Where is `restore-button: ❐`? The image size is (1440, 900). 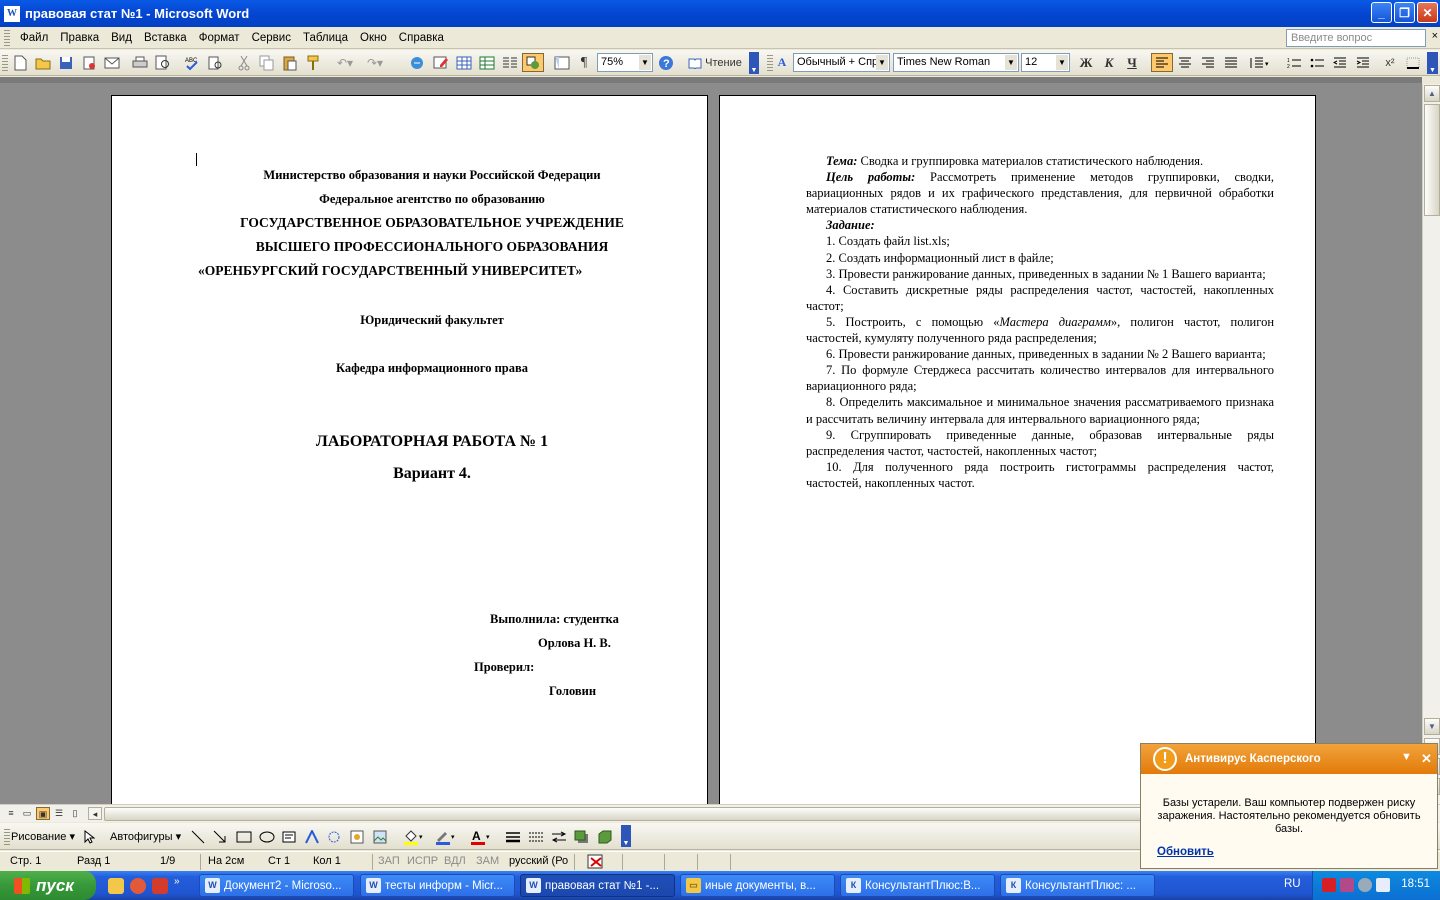
restore-button: ❐ is located at coordinates (1404, 12).